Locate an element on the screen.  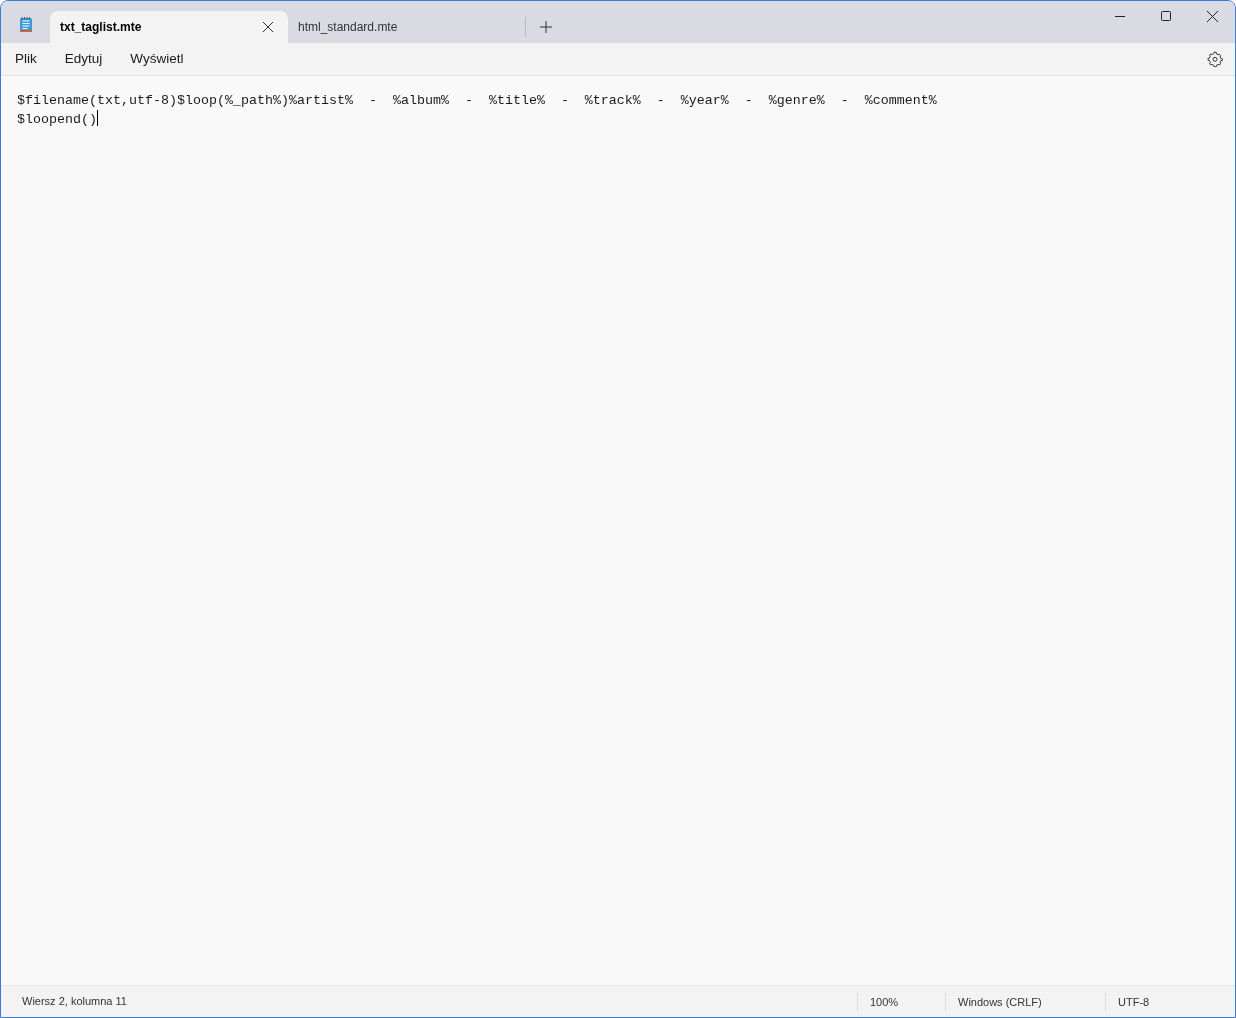
tab-label: html_standard.mte is located at coordinates (348, 27).